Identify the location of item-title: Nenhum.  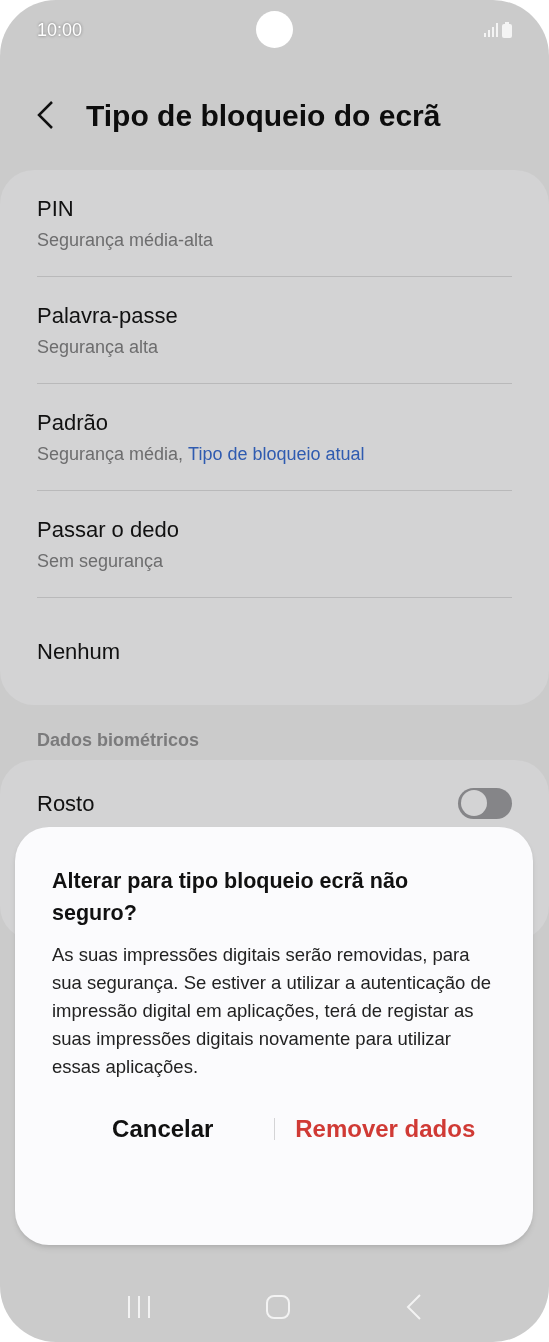
(79, 652).